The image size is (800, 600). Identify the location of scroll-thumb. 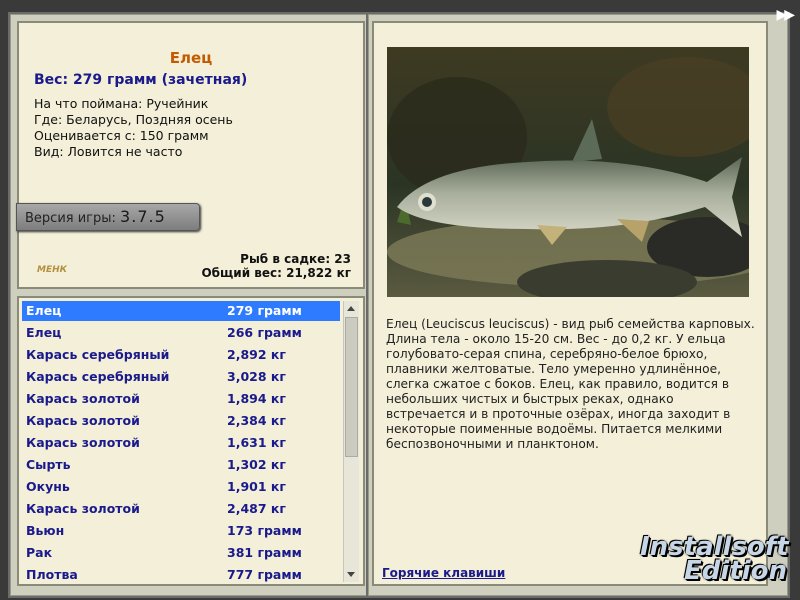
(351, 387).